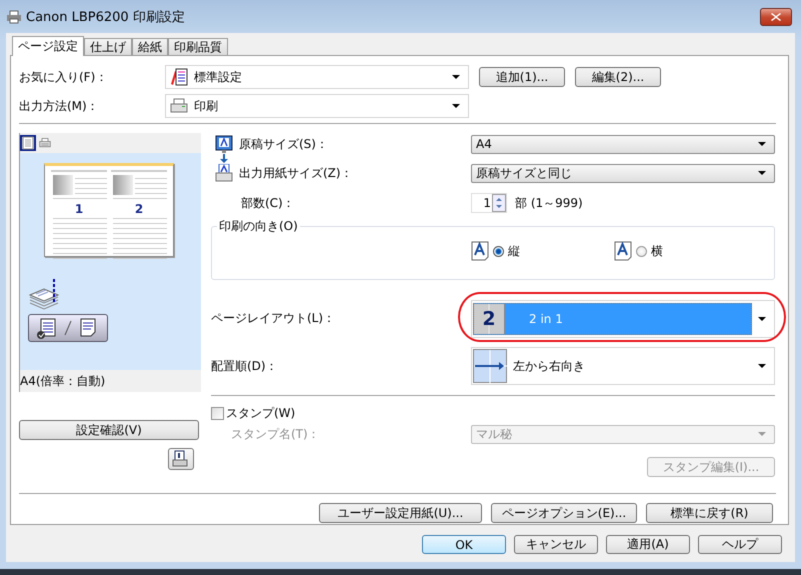 The height and width of the screenshot is (575, 801). I want to click on radio-label: 横, so click(657, 251).